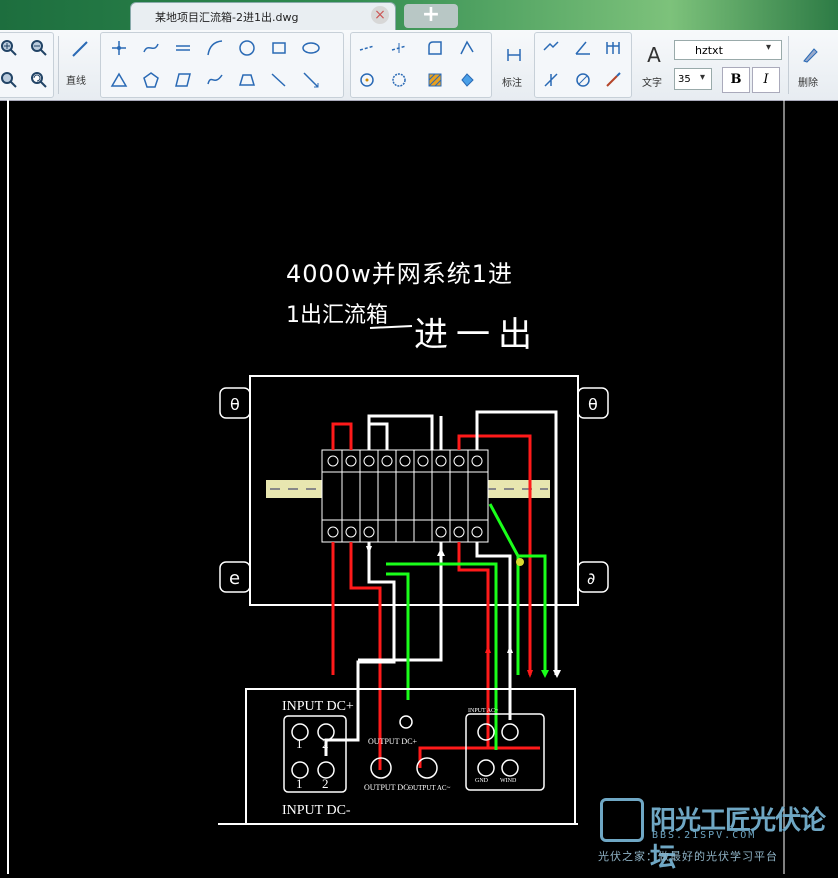  Describe the element at coordinates (311, 48) in the screenshot. I see `ellipse-icon` at that location.